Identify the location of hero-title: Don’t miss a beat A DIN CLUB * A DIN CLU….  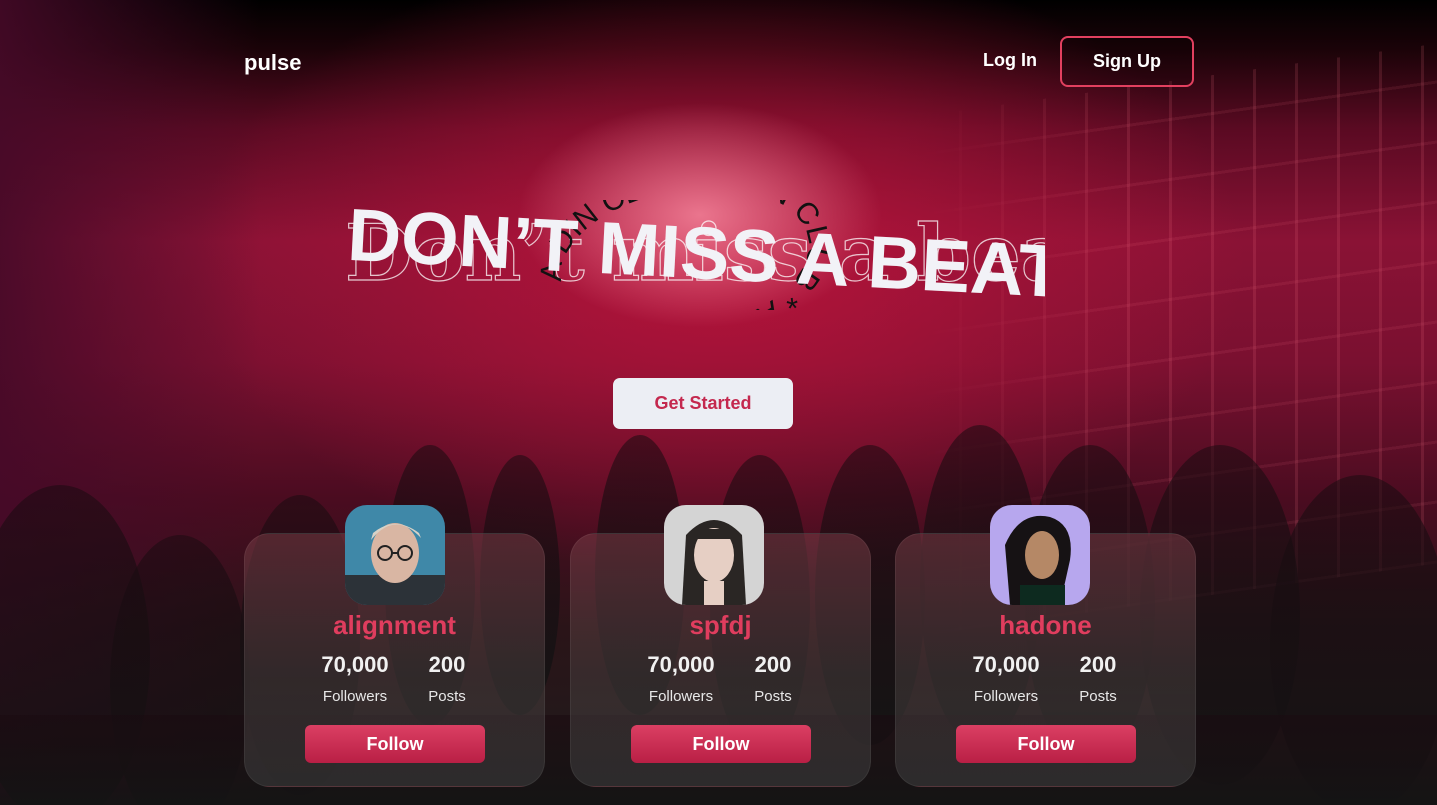
(695, 255).